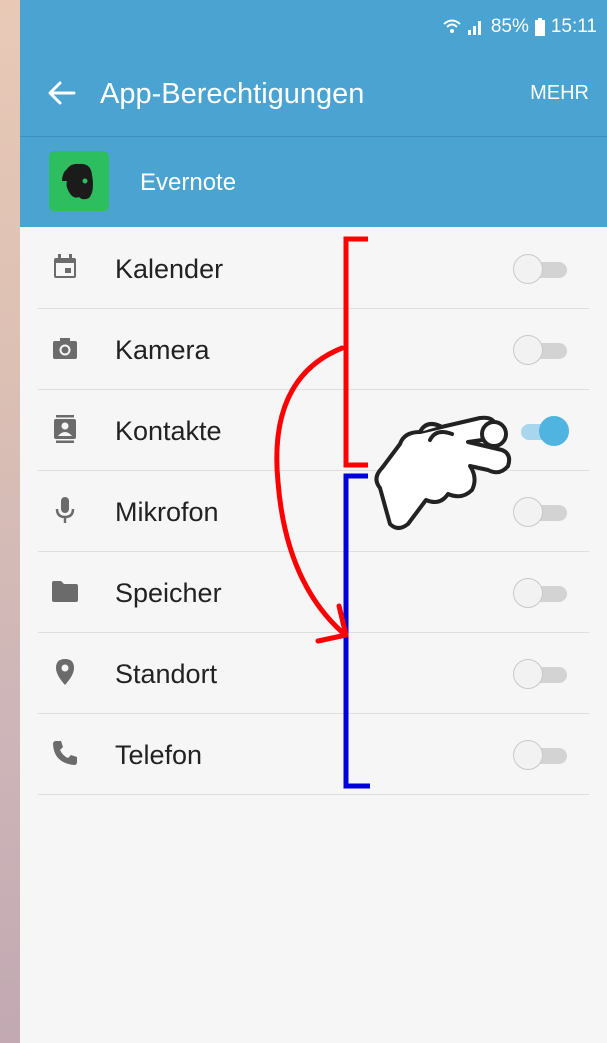 The width and height of the screenshot is (607, 1043). Describe the element at coordinates (443, 472) in the screenshot. I see `pointing-hand-icon` at that location.